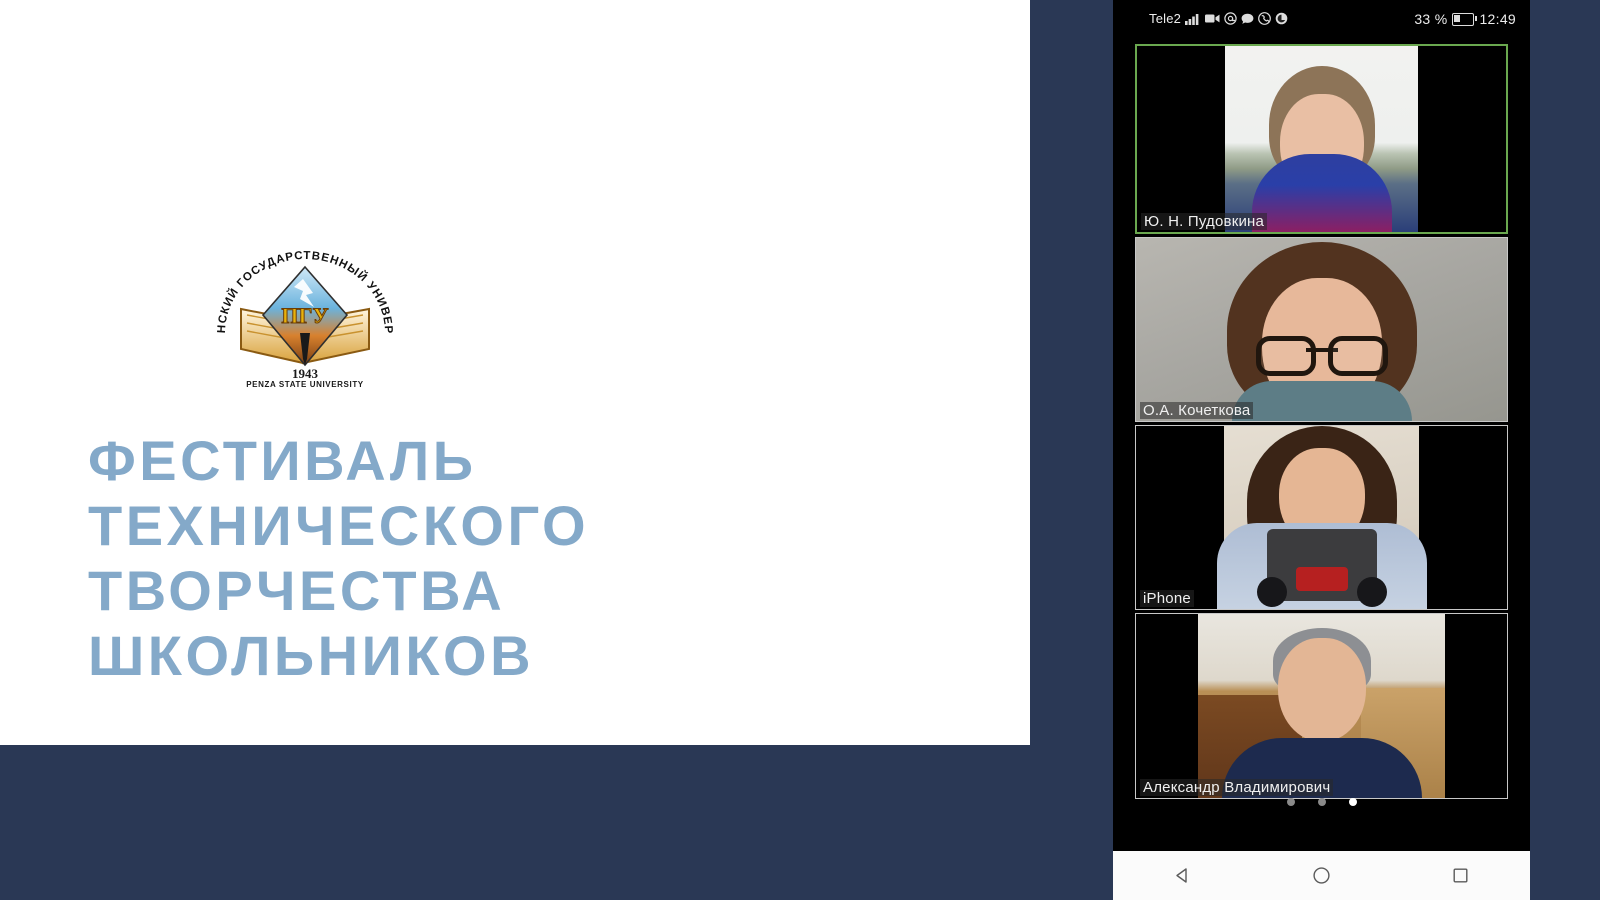 Image resolution: width=1600 pixels, height=900 pixels. I want to click on android-navigation-bar, so click(1321, 875).